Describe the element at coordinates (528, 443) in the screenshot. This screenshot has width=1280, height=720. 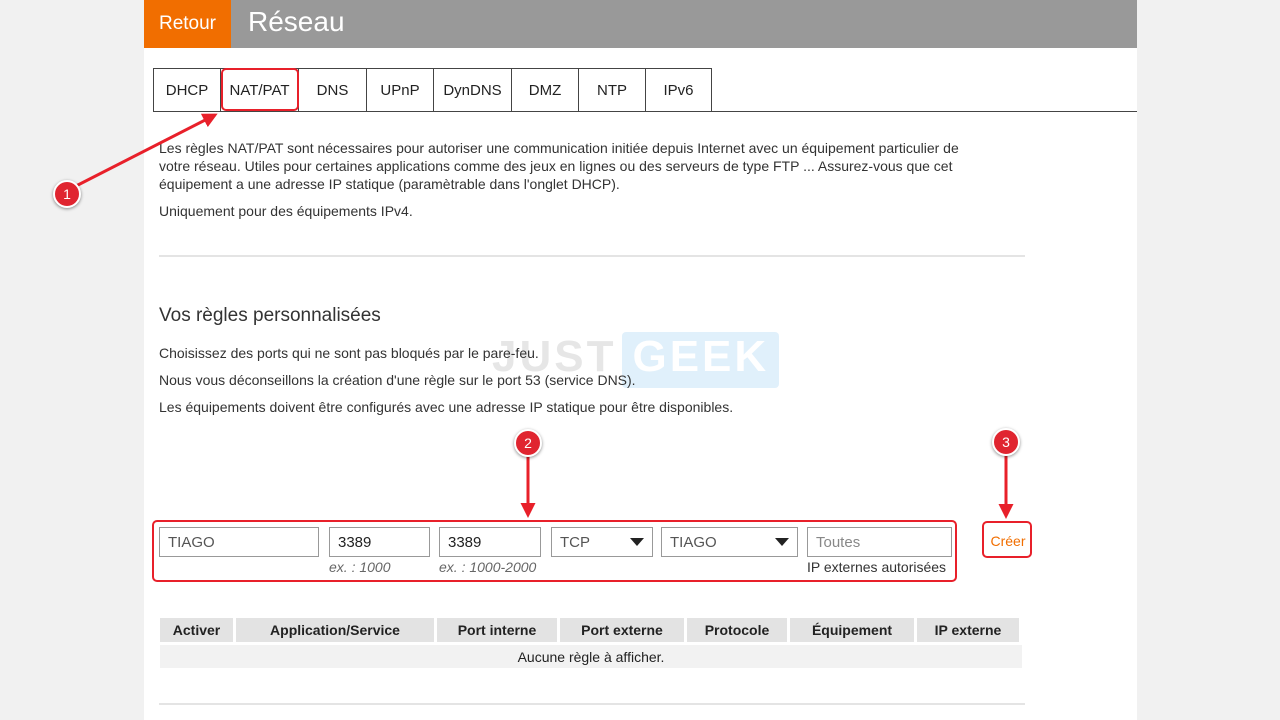
I see `annotation-badge-2: 2` at that location.